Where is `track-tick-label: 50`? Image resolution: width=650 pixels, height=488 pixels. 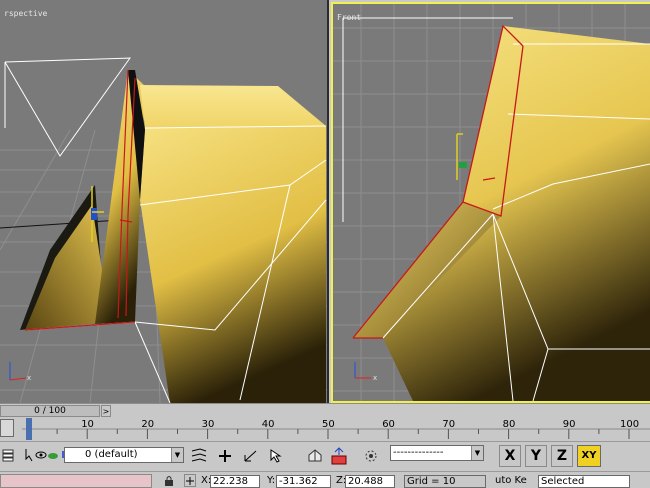 track-tick-label: 50 is located at coordinates (328, 424).